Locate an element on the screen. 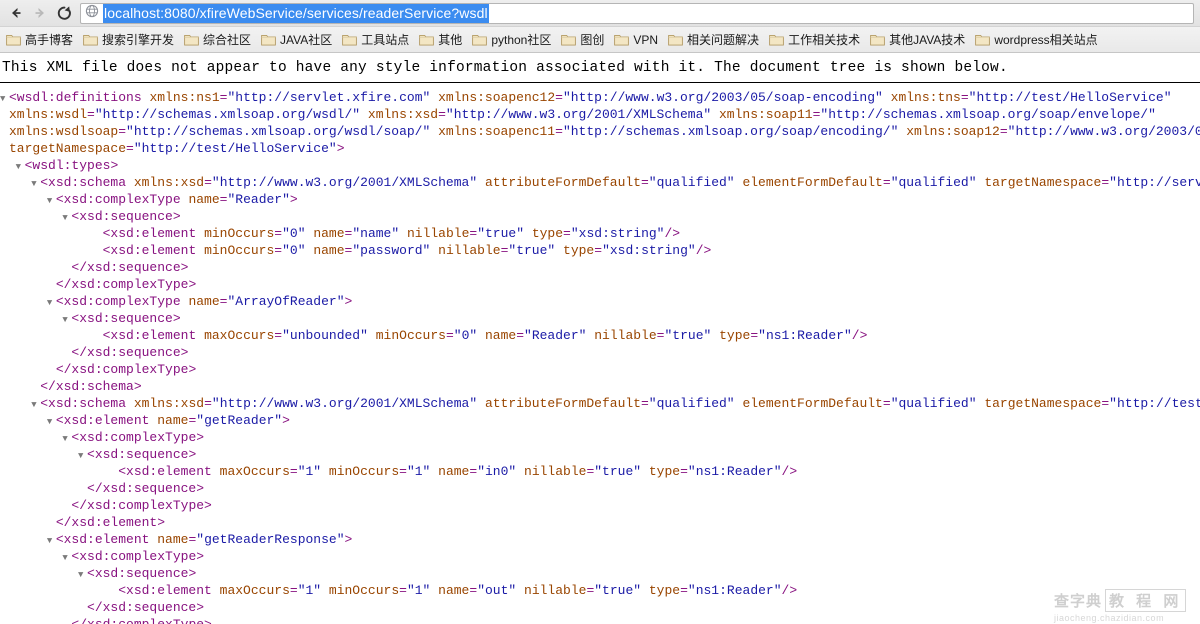 The height and width of the screenshot is (624, 1200). bookmark-item: 其他 is located at coordinates (441, 40).